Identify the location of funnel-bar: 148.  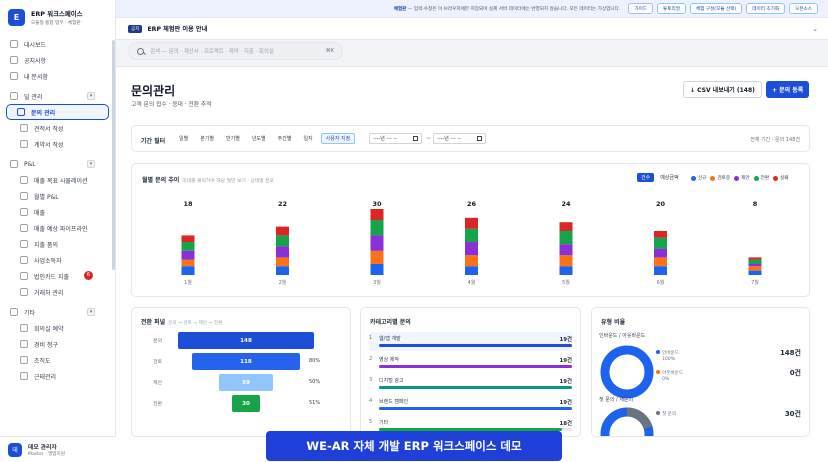
(246, 340).